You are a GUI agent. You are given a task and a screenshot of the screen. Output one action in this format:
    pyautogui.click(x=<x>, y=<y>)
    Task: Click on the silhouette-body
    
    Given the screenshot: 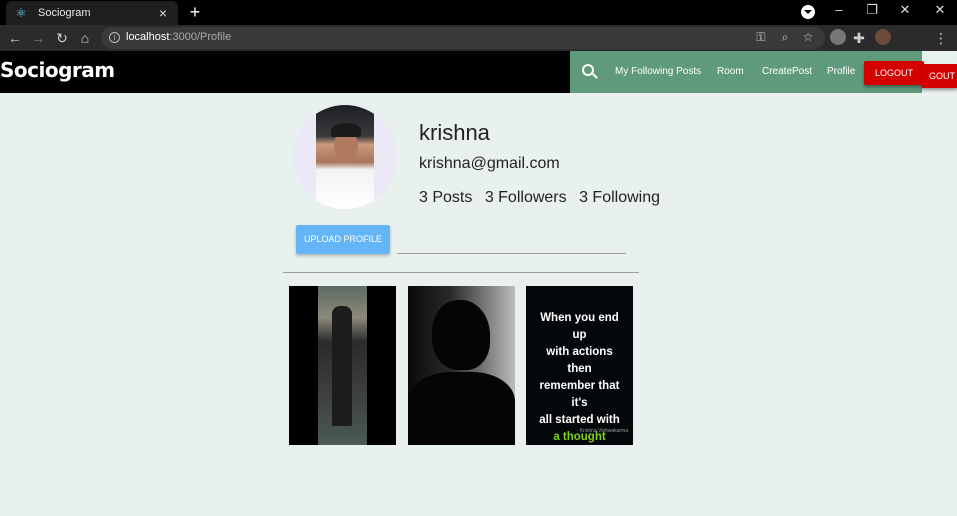 What is the action you would take?
    pyautogui.click(x=461, y=408)
    